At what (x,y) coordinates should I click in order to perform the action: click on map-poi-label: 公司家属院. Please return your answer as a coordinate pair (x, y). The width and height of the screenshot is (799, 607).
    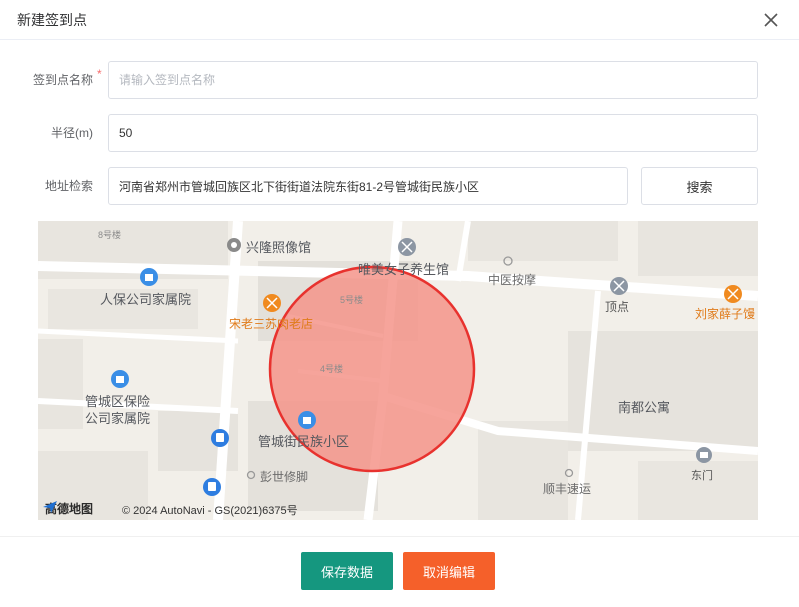
    Looking at the image, I should click on (118, 418).